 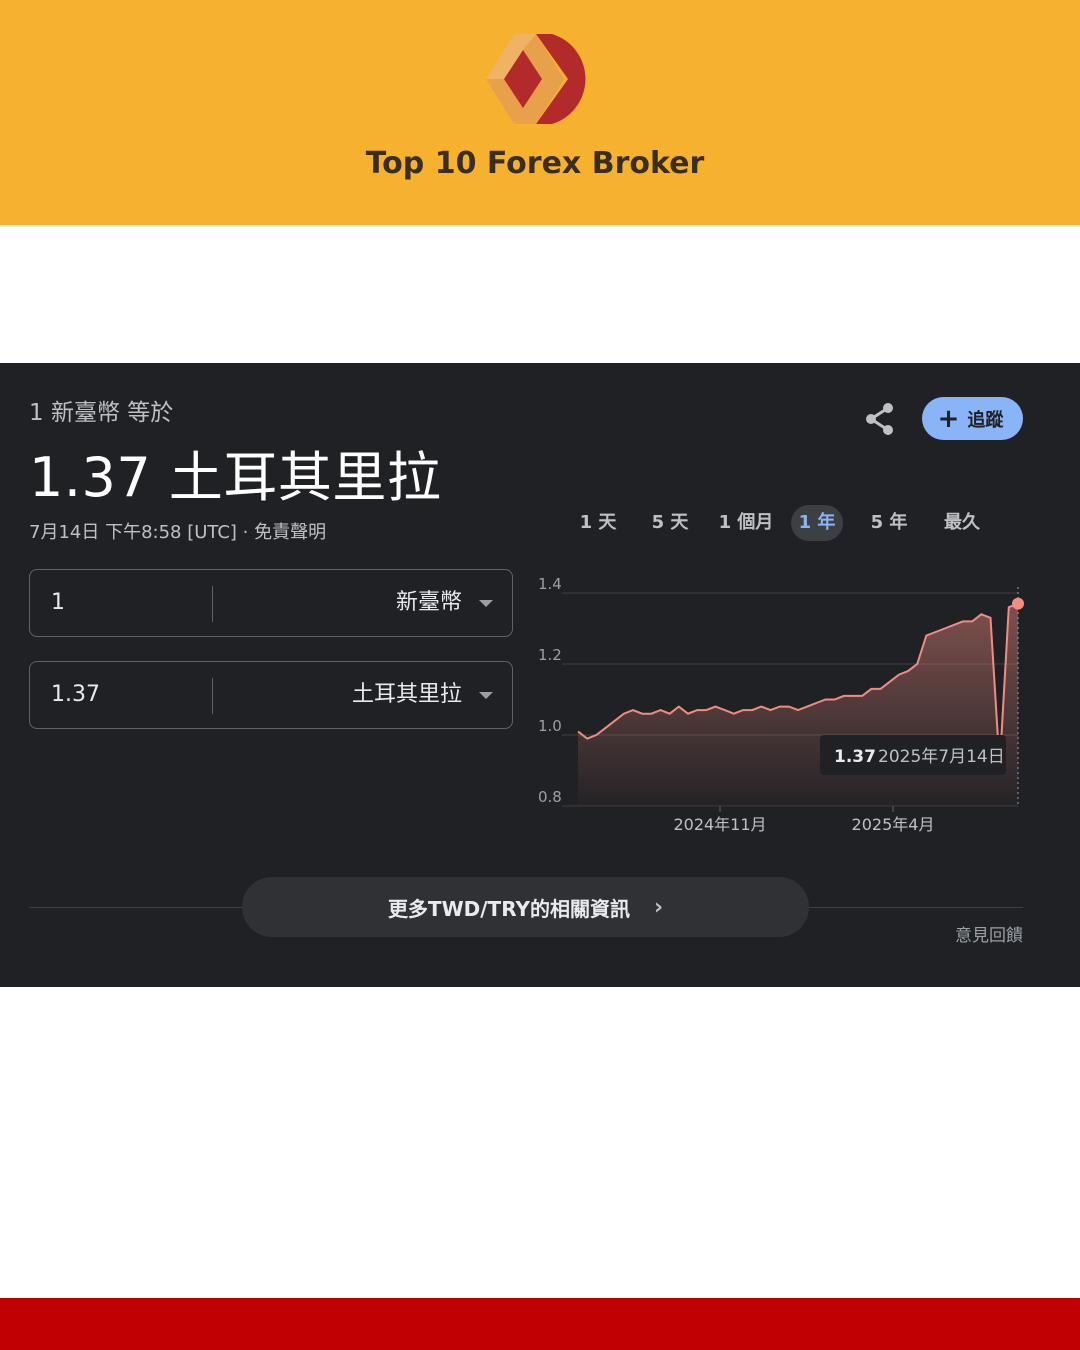 What do you see at coordinates (746, 523) in the screenshot?
I see `range-tab-1m: 1 個月` at bounding box center [746, 523].